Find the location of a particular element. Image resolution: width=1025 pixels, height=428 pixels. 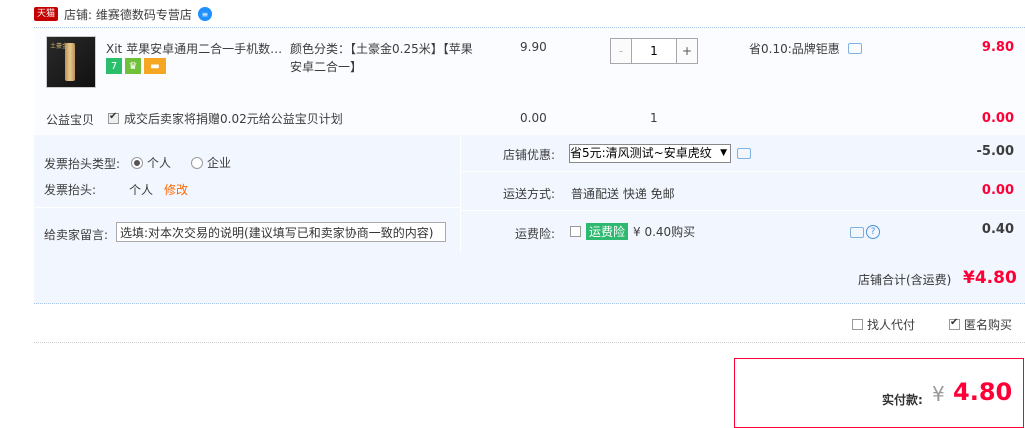

charity-price: 0.00 is located at coordinates (533, 118).